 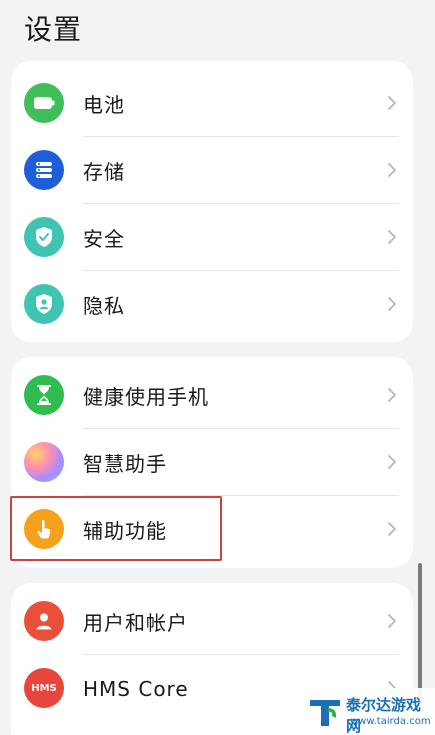 What do you see at coordinates (212, 462) in the screenshot?
I see `settings-item-smart-assistant: 智慧助手` at bounding box center [212, 462].